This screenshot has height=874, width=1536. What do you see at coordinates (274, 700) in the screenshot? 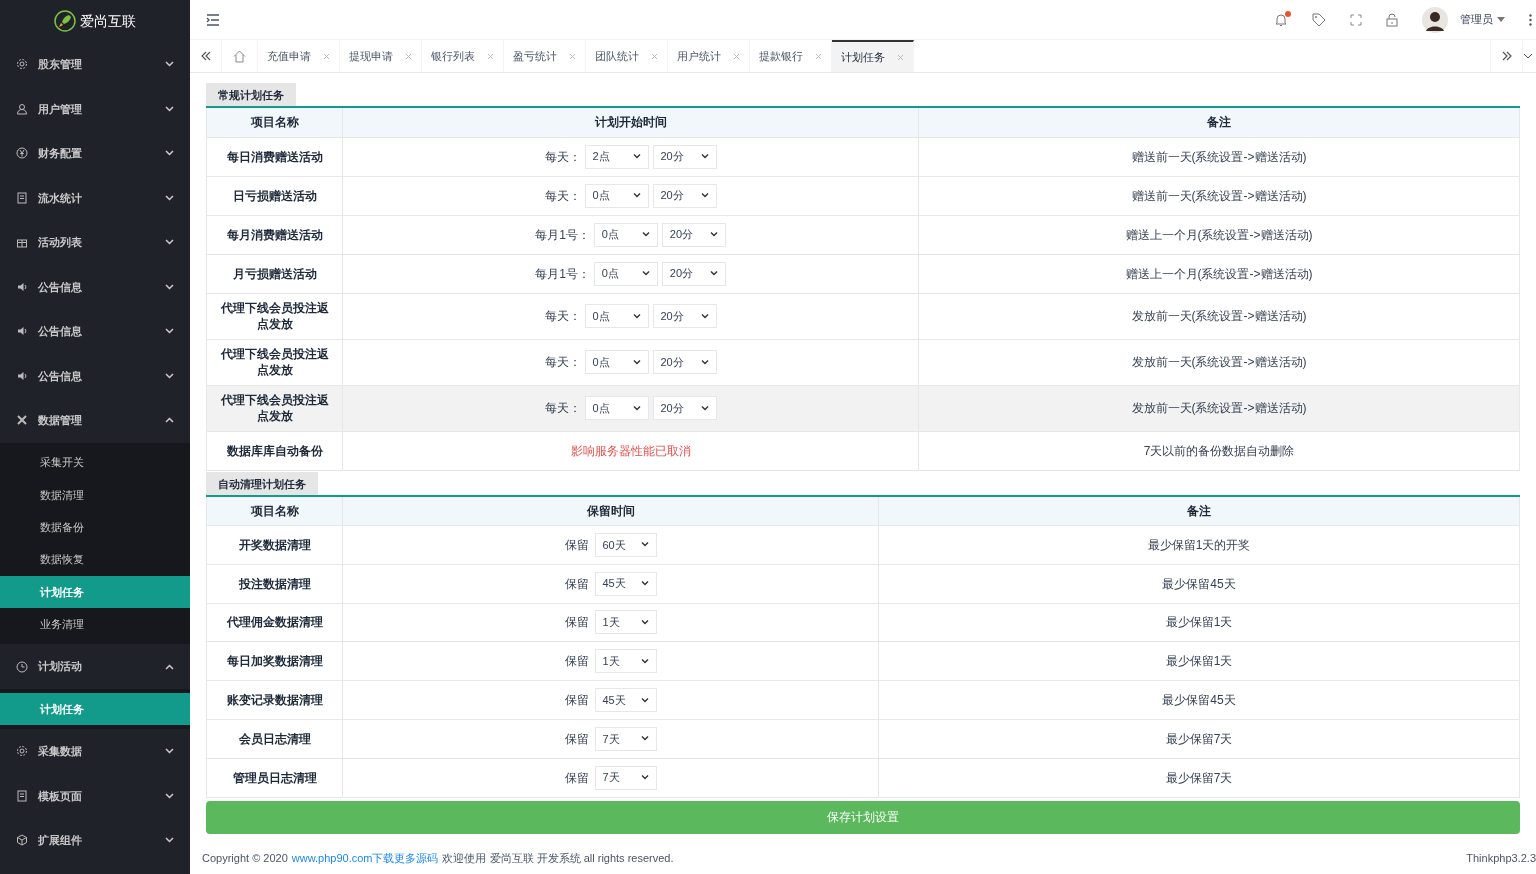
I see `table-cell: 账变记录数据清理` at bounding box center [274, 700].